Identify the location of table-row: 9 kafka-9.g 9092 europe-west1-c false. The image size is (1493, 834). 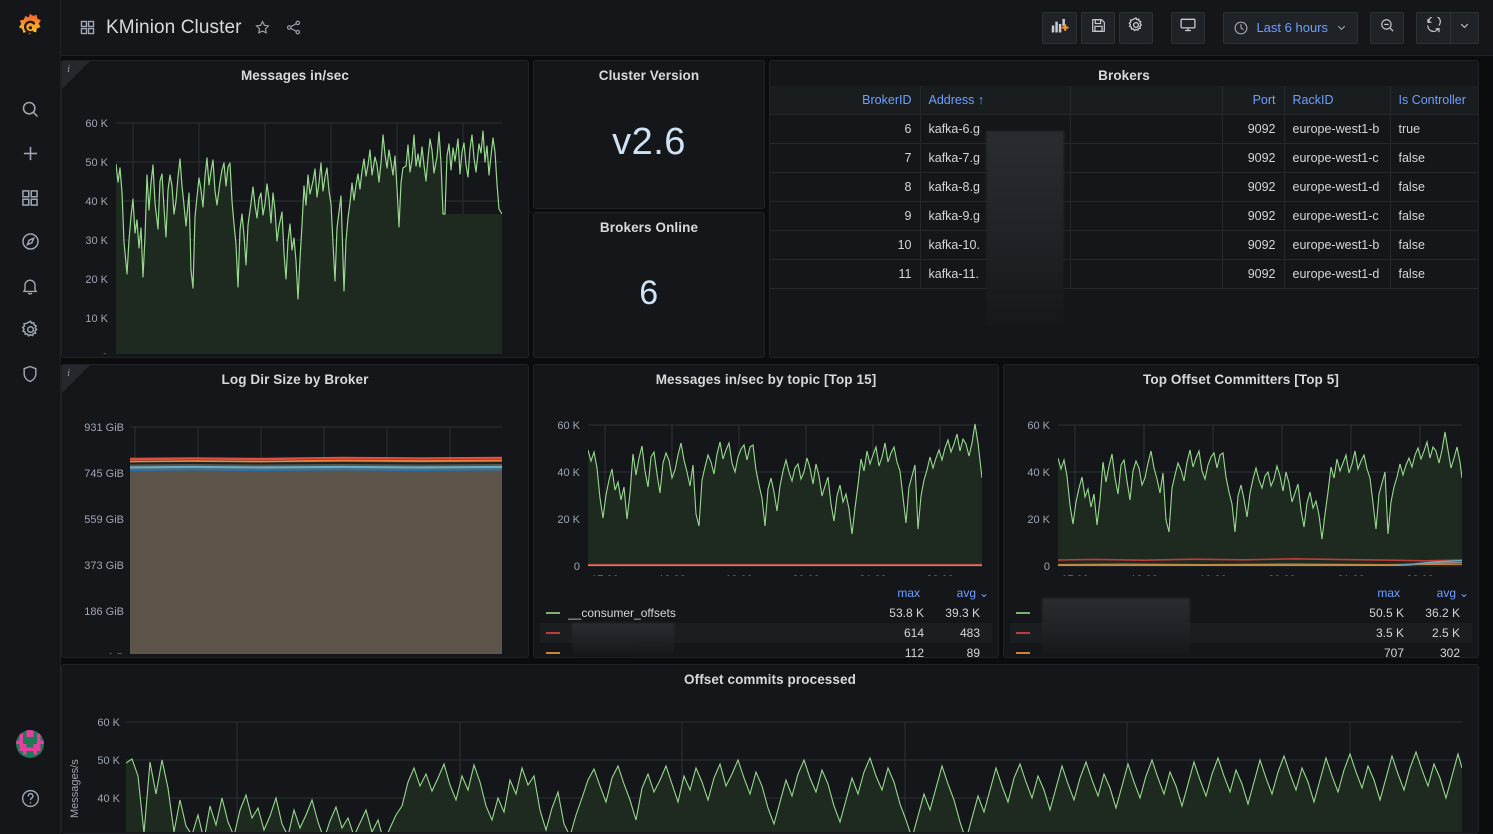
(1124, 216).